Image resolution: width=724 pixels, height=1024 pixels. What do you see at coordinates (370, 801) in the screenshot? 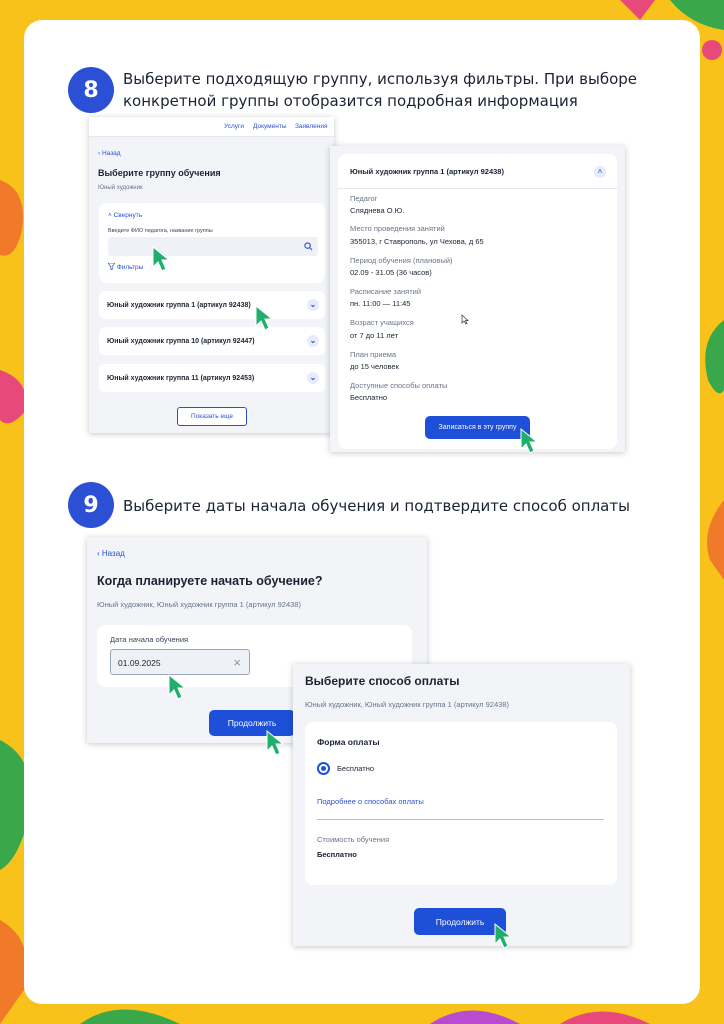
I see `payment-info-link: Подробнее о способах оплаты` at bounding box center [370, 801].